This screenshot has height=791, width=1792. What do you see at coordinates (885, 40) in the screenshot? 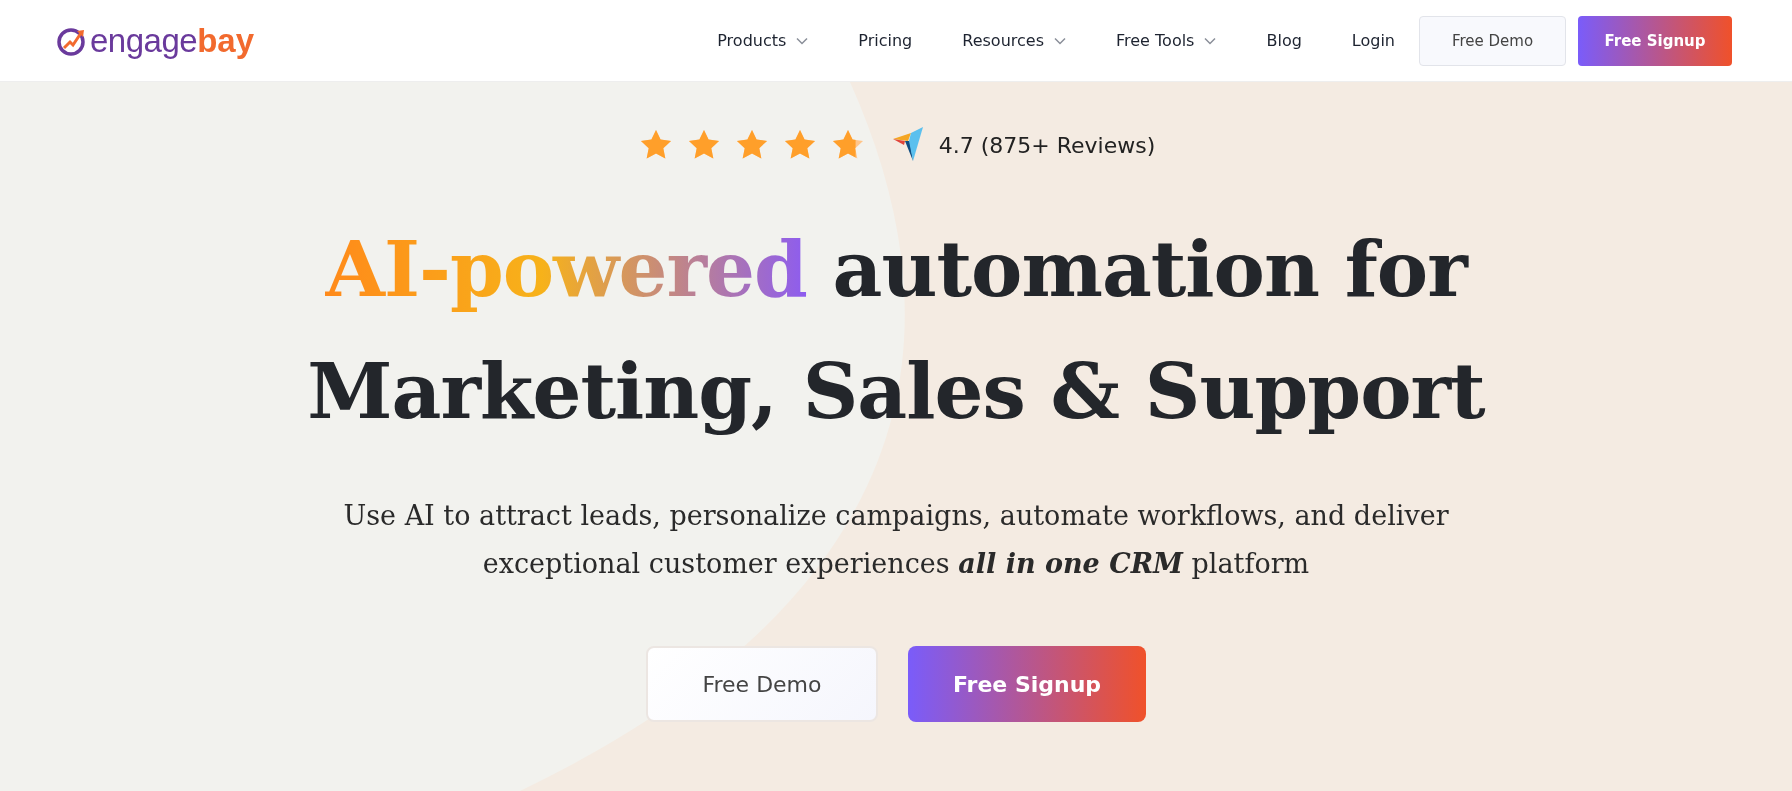
I see `nav-link: Pricing` at bounding box center [885, 40].